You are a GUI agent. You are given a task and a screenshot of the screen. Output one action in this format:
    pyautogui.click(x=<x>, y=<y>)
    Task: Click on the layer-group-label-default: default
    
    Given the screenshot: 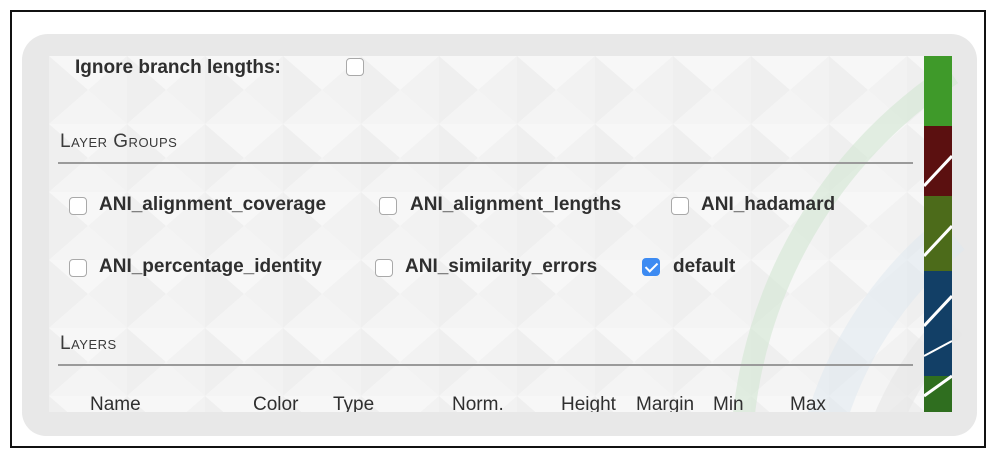 What is the action you would take?
    pyautogui.click(x=704, y=266)
    